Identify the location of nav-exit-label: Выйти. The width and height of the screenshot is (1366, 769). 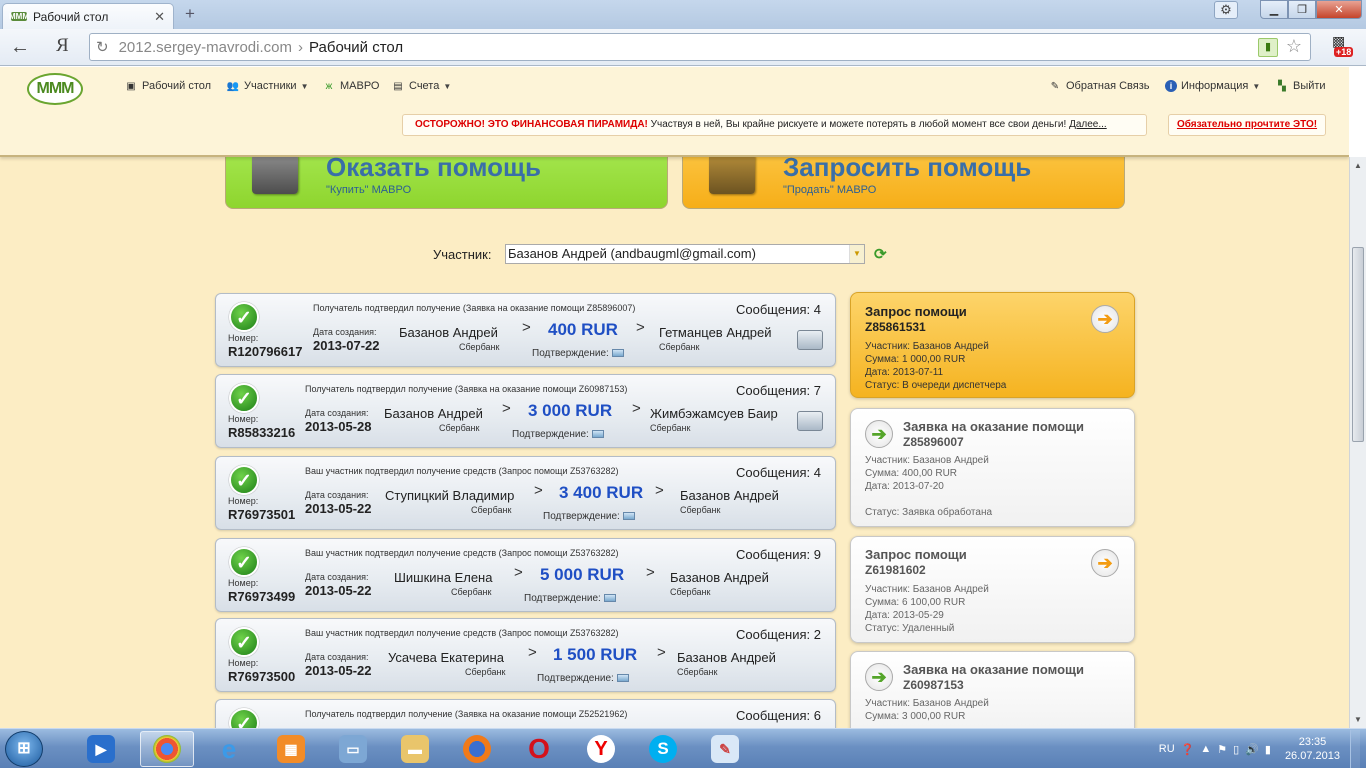
(1309, 86).